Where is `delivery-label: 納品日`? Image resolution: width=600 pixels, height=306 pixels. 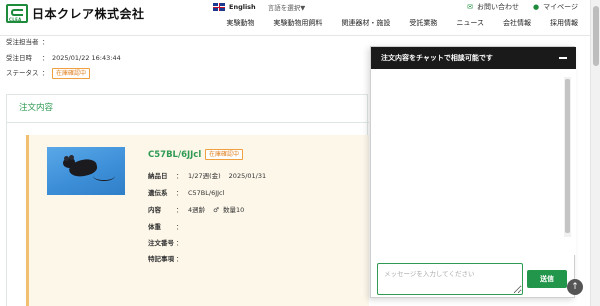 delivery-label: 納品日 is located at coordinates (158, 176).